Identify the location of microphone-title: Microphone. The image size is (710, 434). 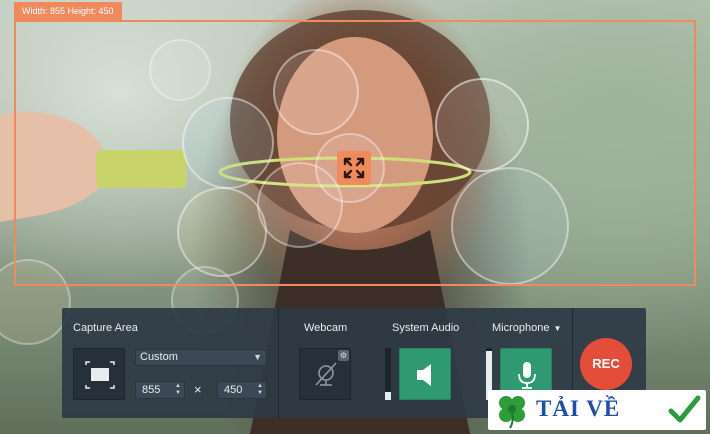
(521, 328).